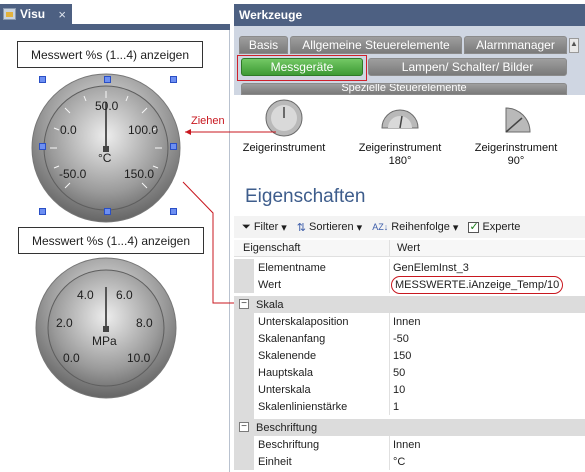  I want to click on property-row: Beschriftung Innen, so click(409, 444).